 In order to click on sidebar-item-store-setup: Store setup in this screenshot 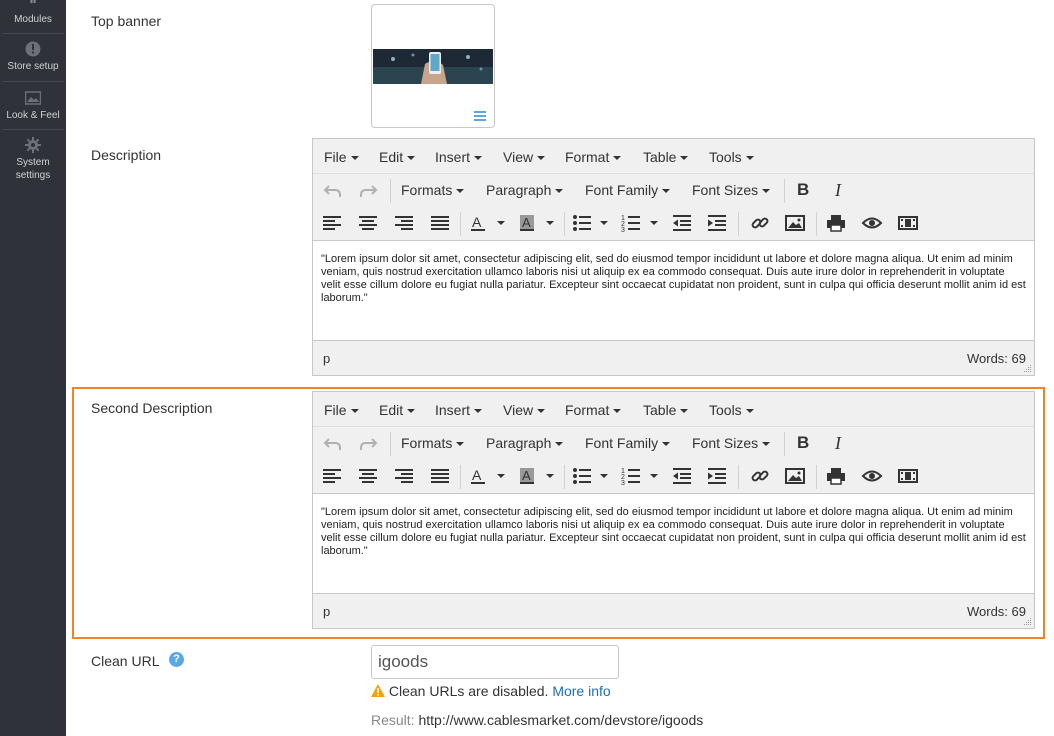, I will do `click(33, 57)`.